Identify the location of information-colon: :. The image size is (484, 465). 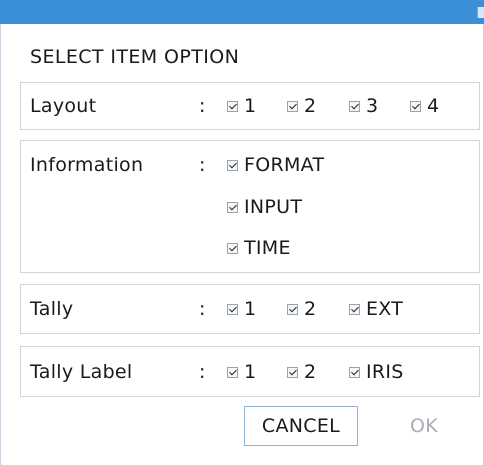
(202, 165).